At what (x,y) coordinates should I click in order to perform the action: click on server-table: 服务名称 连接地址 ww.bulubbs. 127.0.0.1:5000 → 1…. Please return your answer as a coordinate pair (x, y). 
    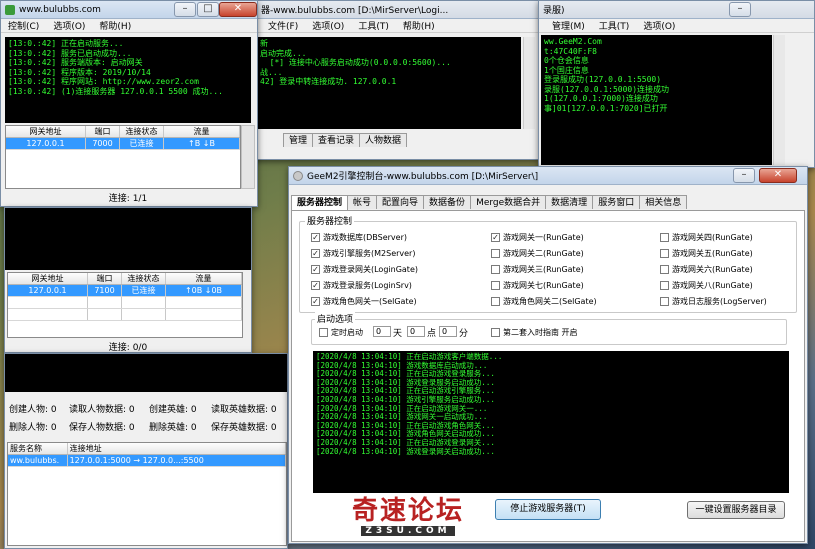
    Looking at the image, I should click on (147, 494).